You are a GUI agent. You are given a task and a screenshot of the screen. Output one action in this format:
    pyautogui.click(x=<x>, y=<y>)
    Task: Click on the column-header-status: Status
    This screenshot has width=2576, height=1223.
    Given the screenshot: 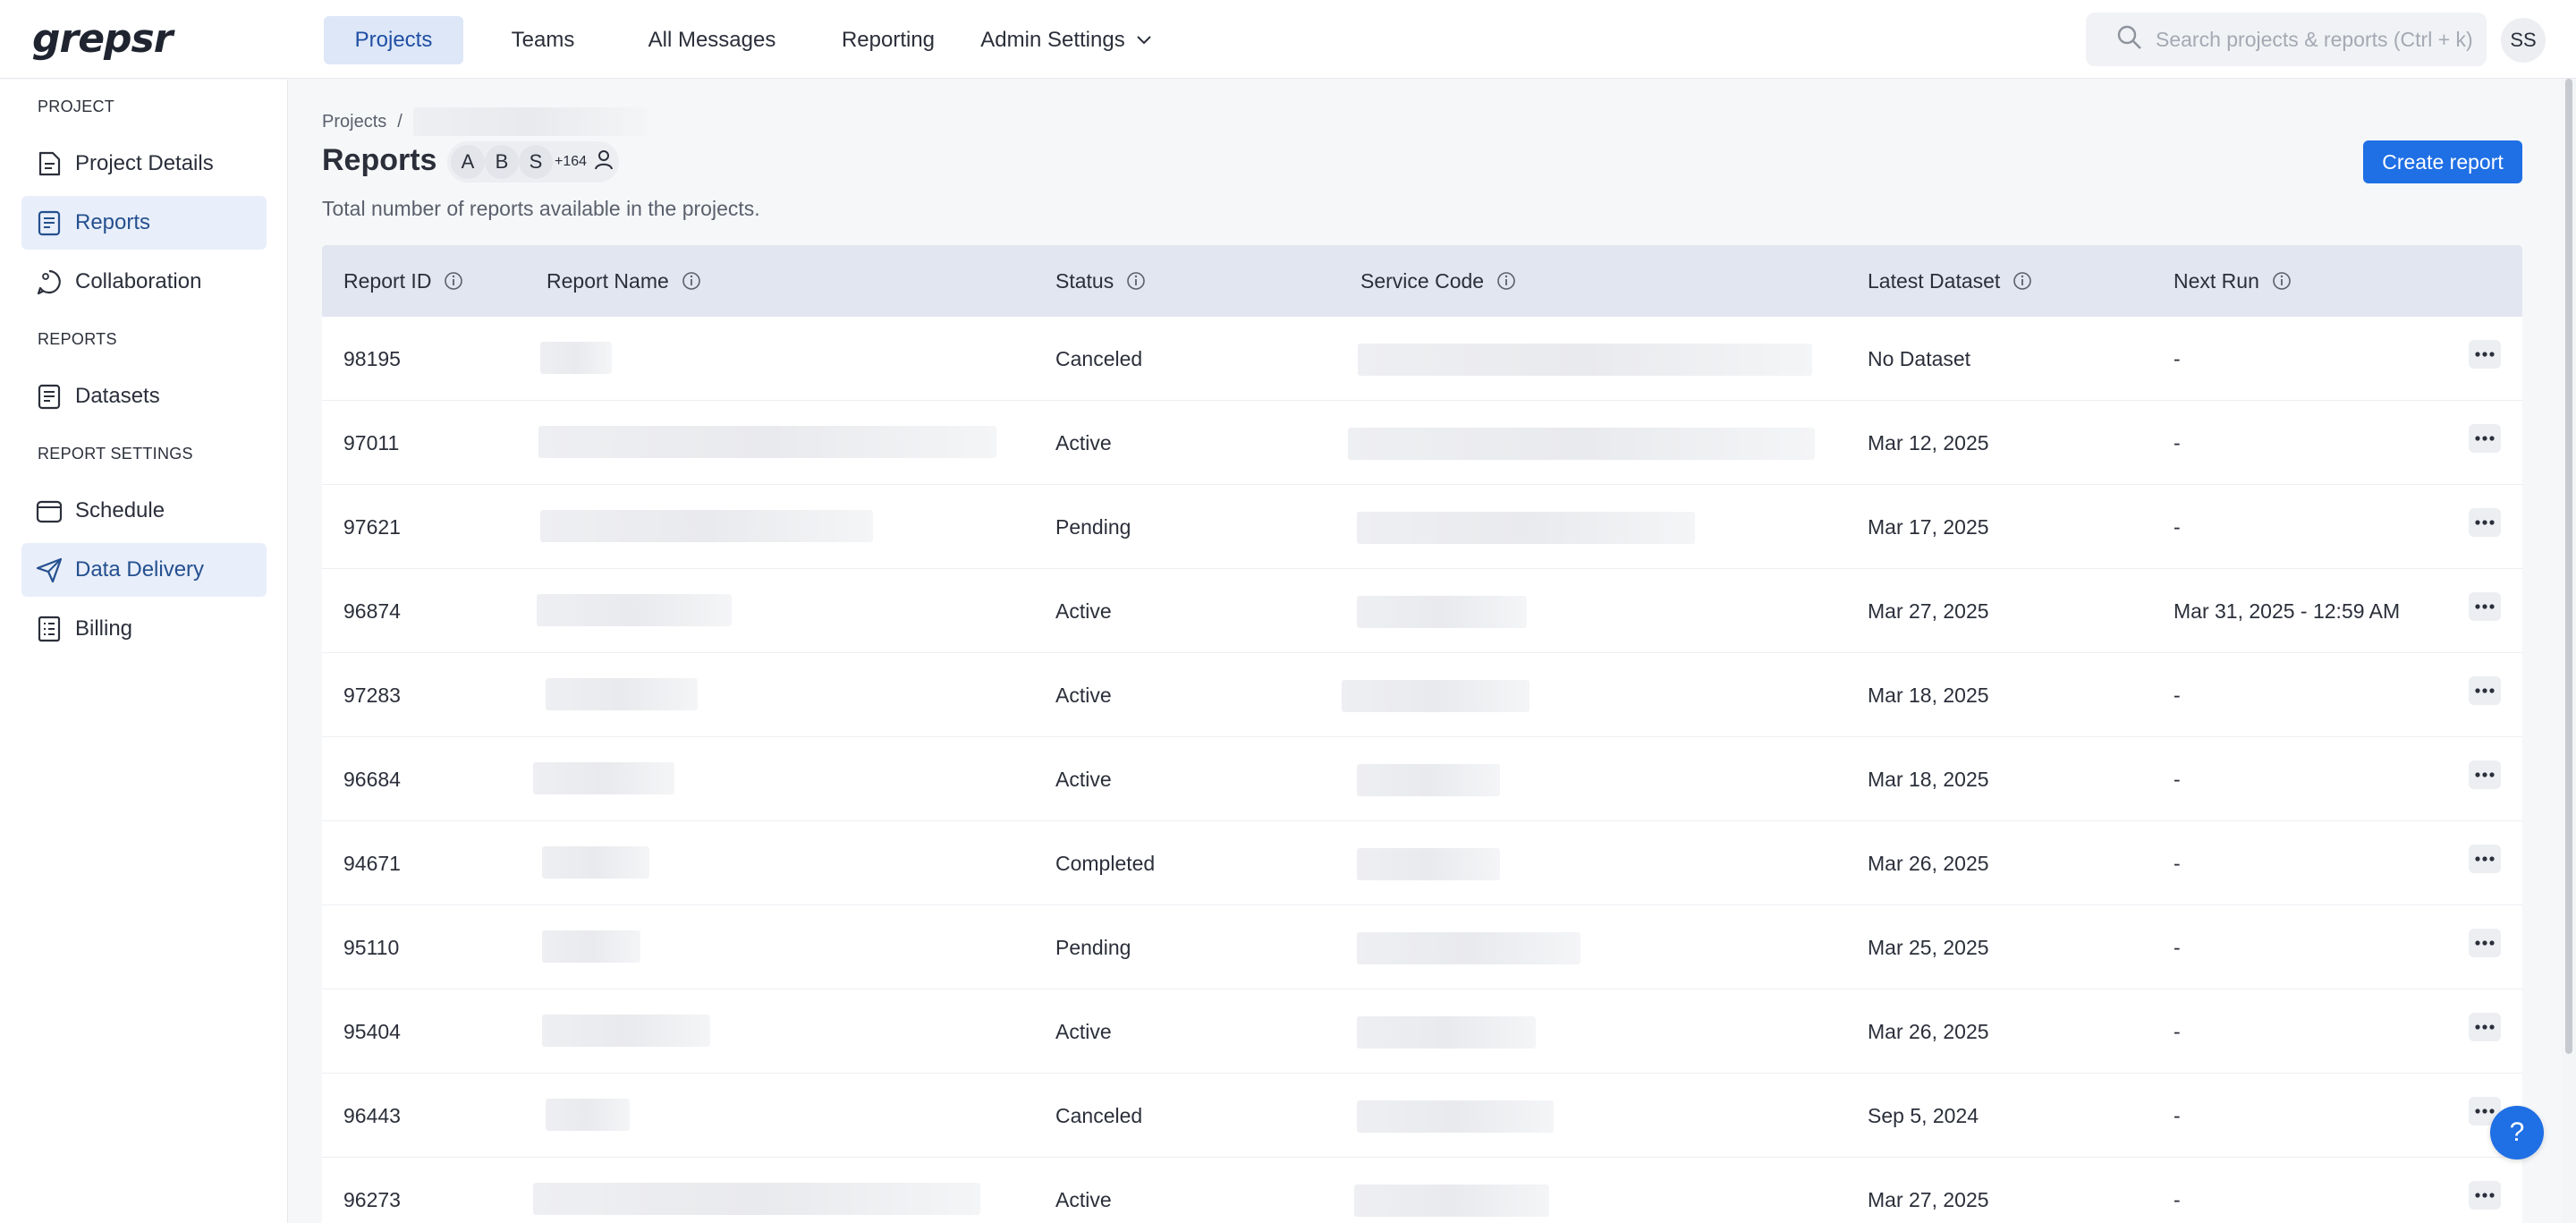 What is the action you would take?
    pyautogui.click(x=1100, y=281)
    